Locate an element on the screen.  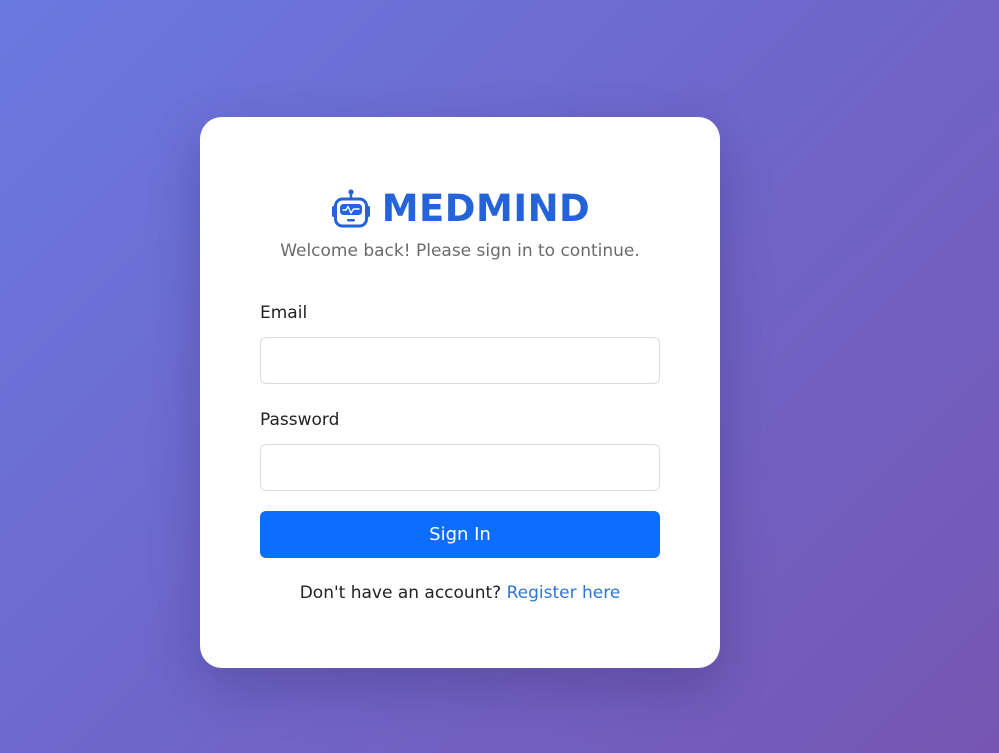
brand-header: MEDMIND is located at coordinates (460, 209).